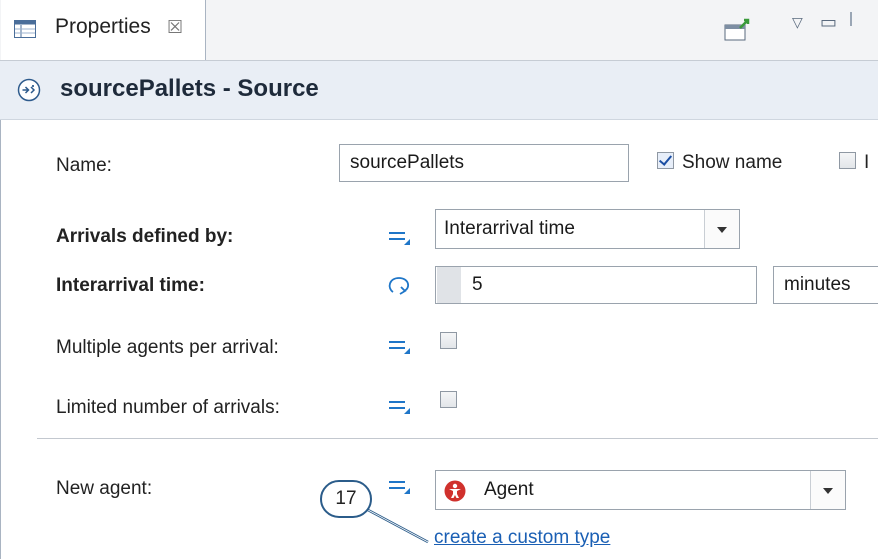  Describe the element at coordinates (847, 160) in the screenshot. I see `ignore-checkbox` at that location.